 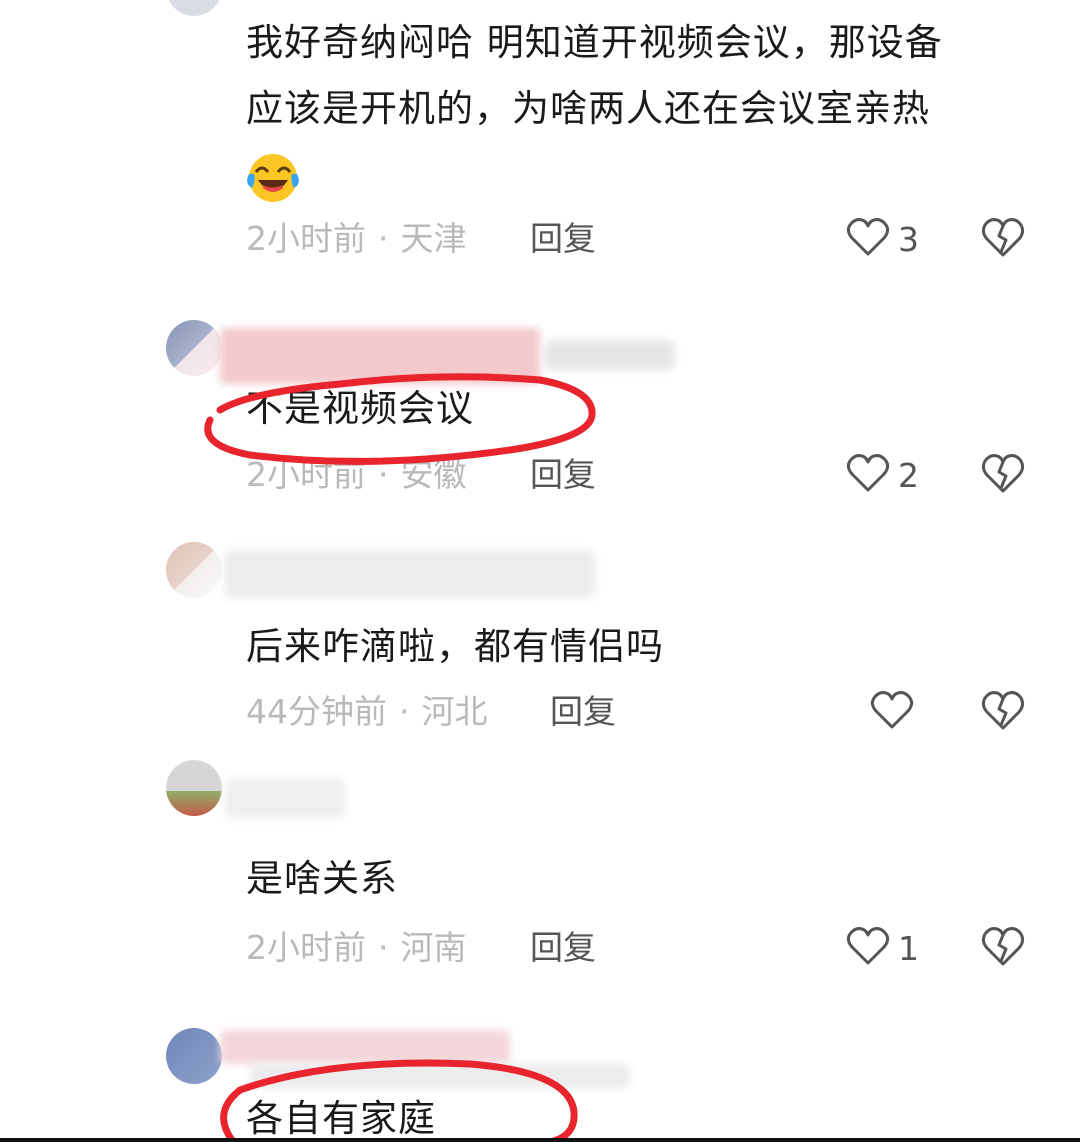 I want to click on like-count: 3, so click(x=908, y=239).